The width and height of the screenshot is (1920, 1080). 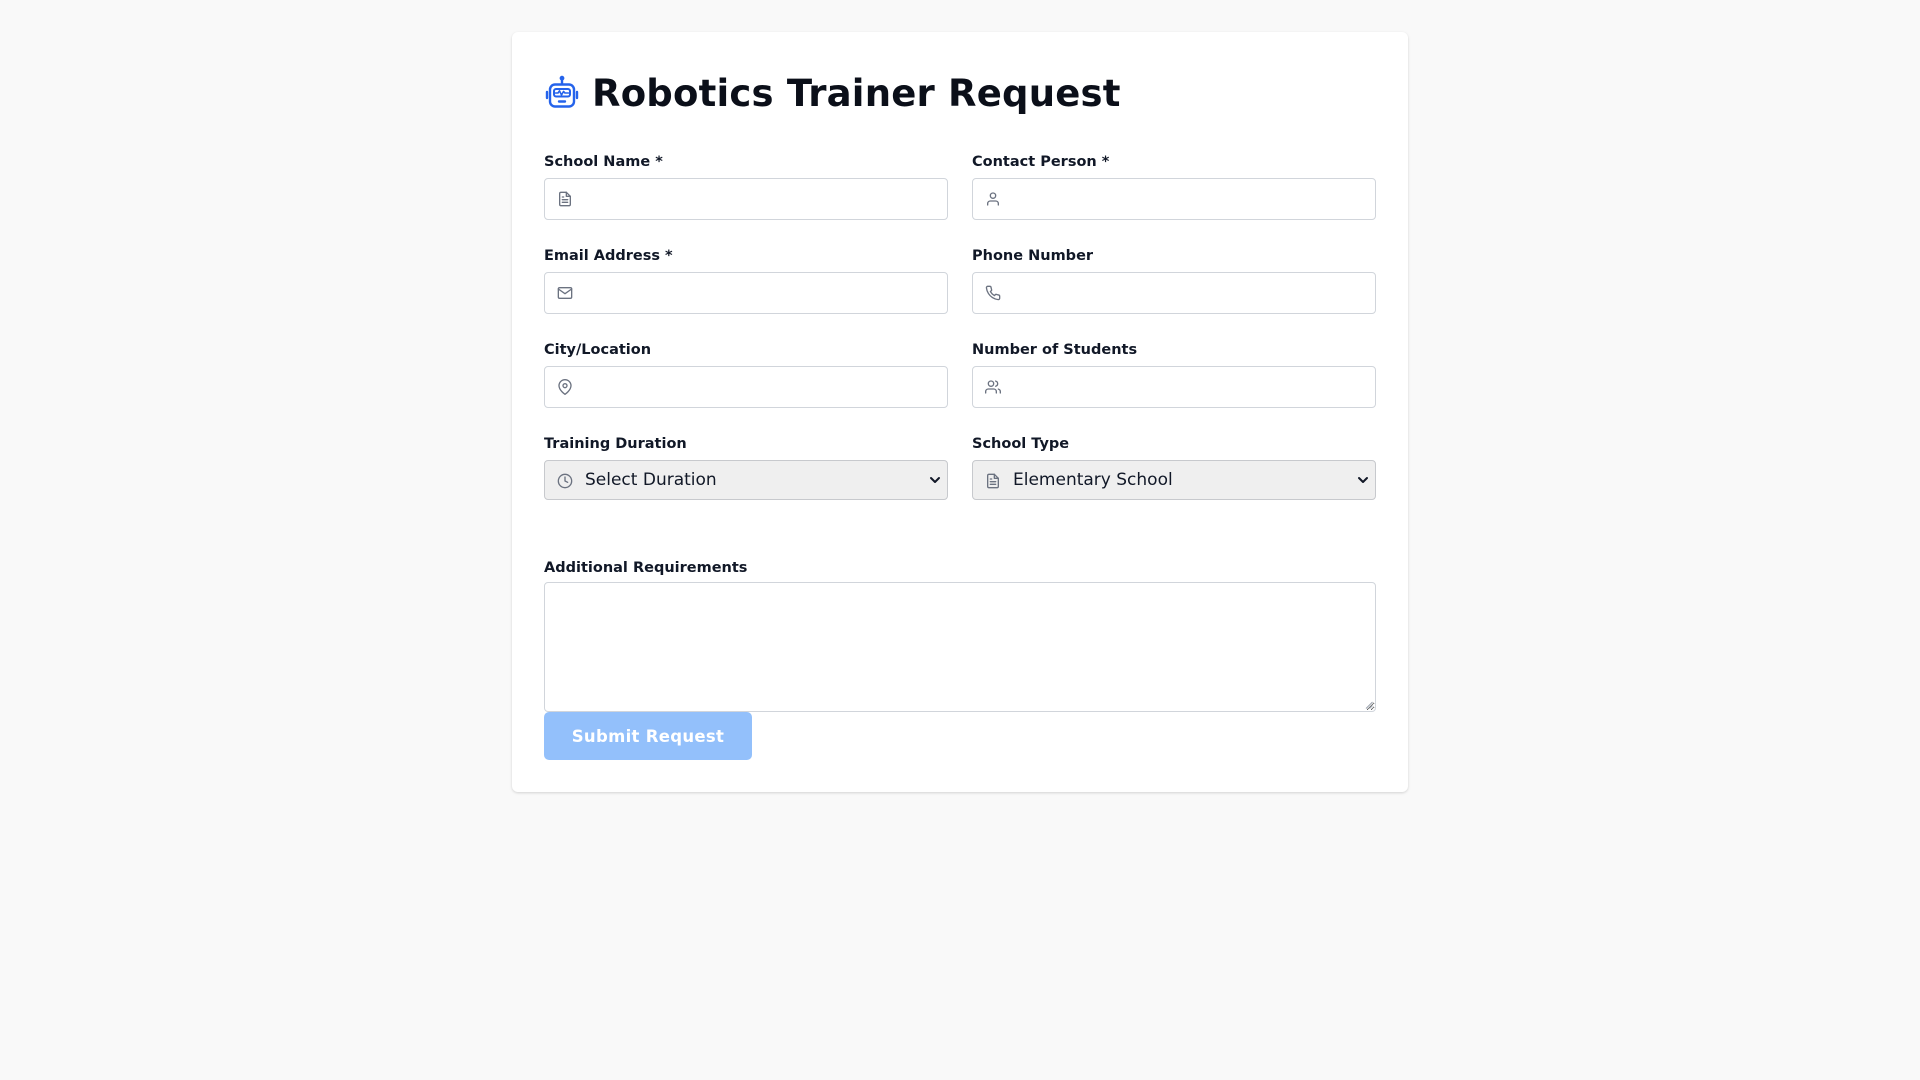 What do you see at coordinates (1055, 350) in the screenshot?
I see `students-label: Number of Students` at bounding box center [1055, 350].